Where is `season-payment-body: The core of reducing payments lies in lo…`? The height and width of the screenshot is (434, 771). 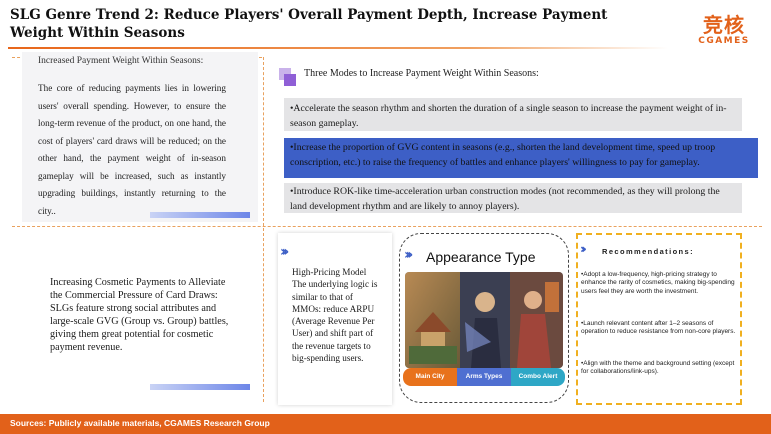 season-payment-body: The core of reducing payments lies in lo… is located at coordinates (132, 149).